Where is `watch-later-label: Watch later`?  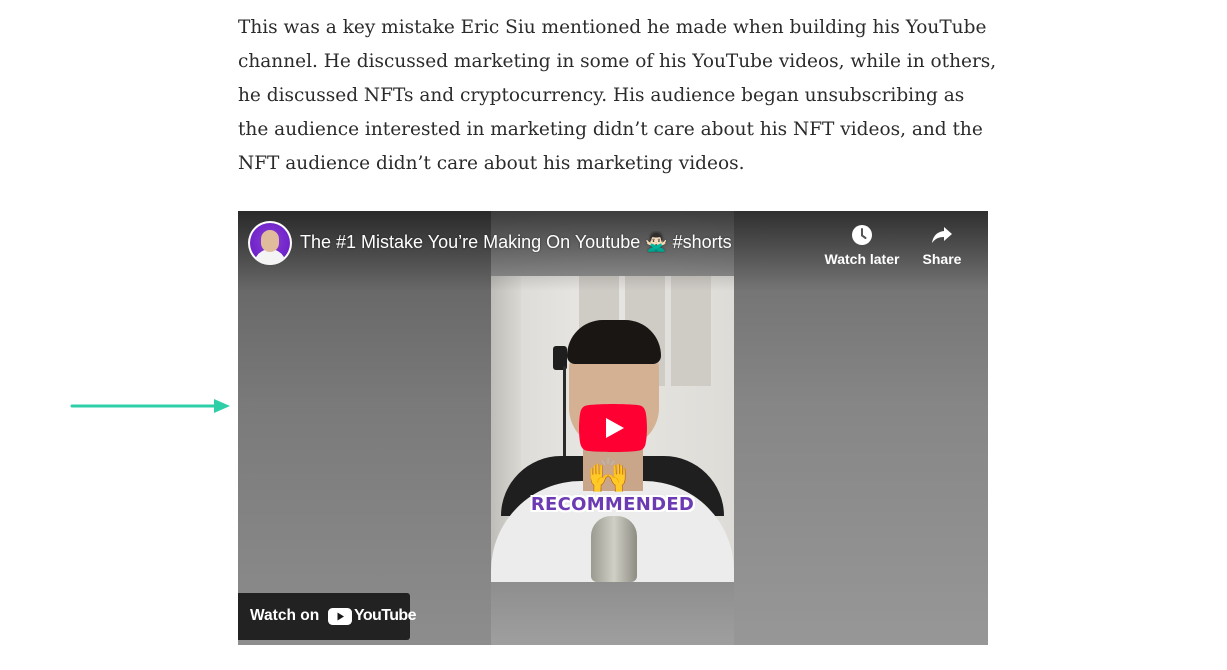
watch-later-label: Watch later is located at coordinates (862, 259).